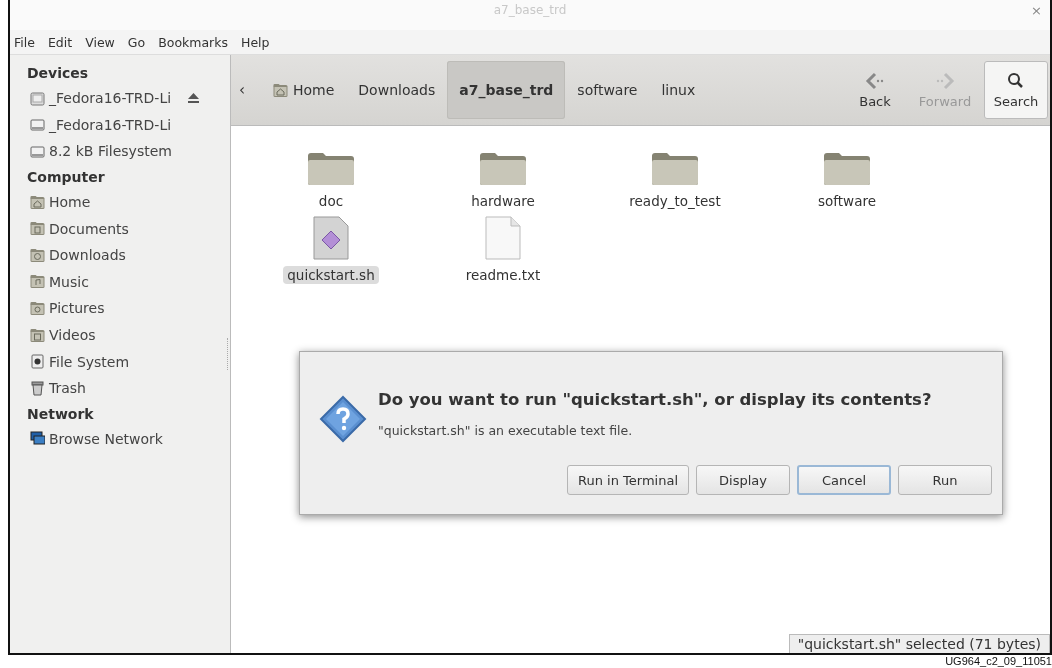  Describe the element at coordinates (1016, 90) in the screenshot. I see `search-button: Search` at that location.